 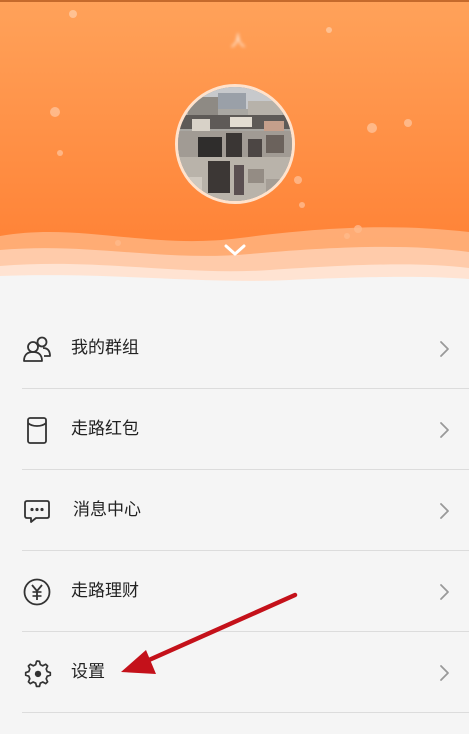 What do you see at coordinates (105, 348) in the screenshot?
I see `menu-item-label: 我的群组` at bounding box center [105, 348].